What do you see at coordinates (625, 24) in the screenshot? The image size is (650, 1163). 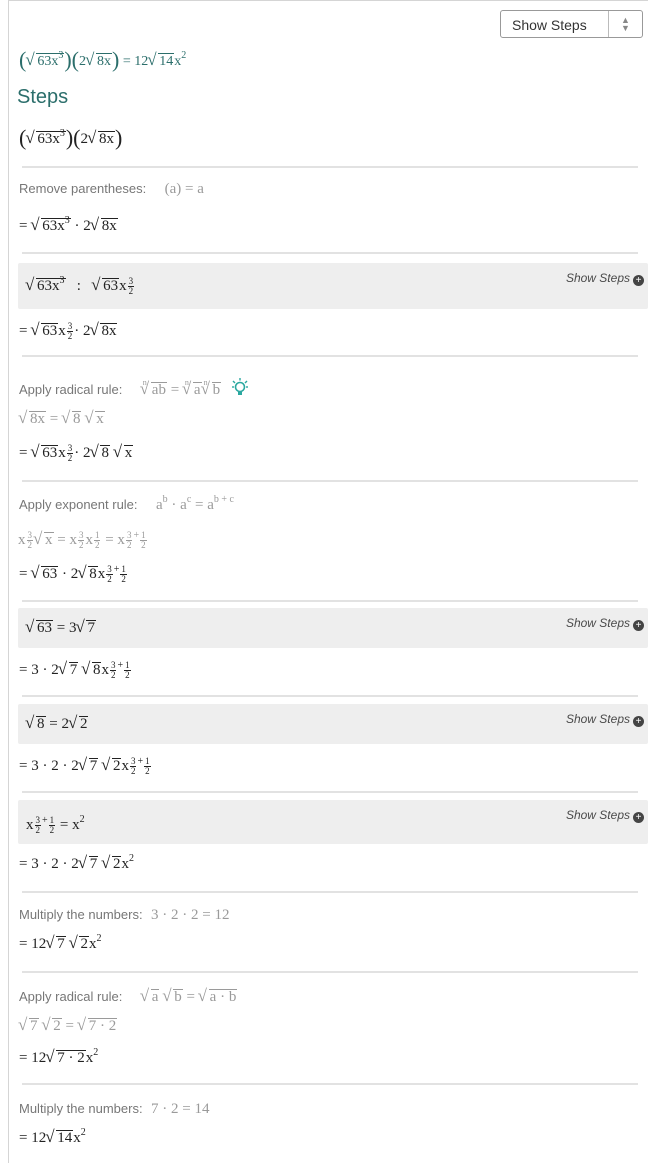 I see `dropdown-arrows-icon: ▲ ▼` at bounding box center [625, 24].